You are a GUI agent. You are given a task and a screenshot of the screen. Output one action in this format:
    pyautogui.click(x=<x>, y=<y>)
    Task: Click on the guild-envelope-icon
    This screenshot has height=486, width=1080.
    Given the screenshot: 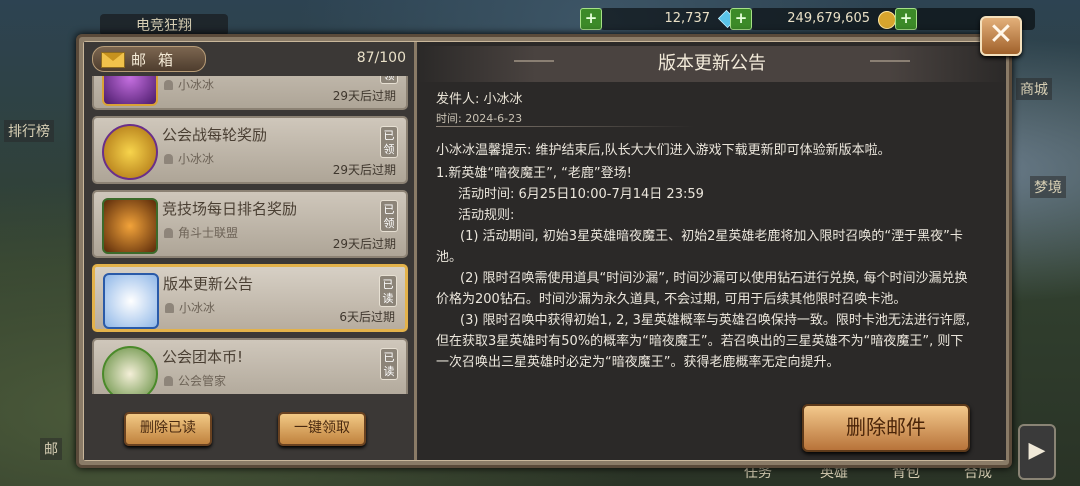 What is the action you would take?
    pyautogui.click(x=130, y=370)
    